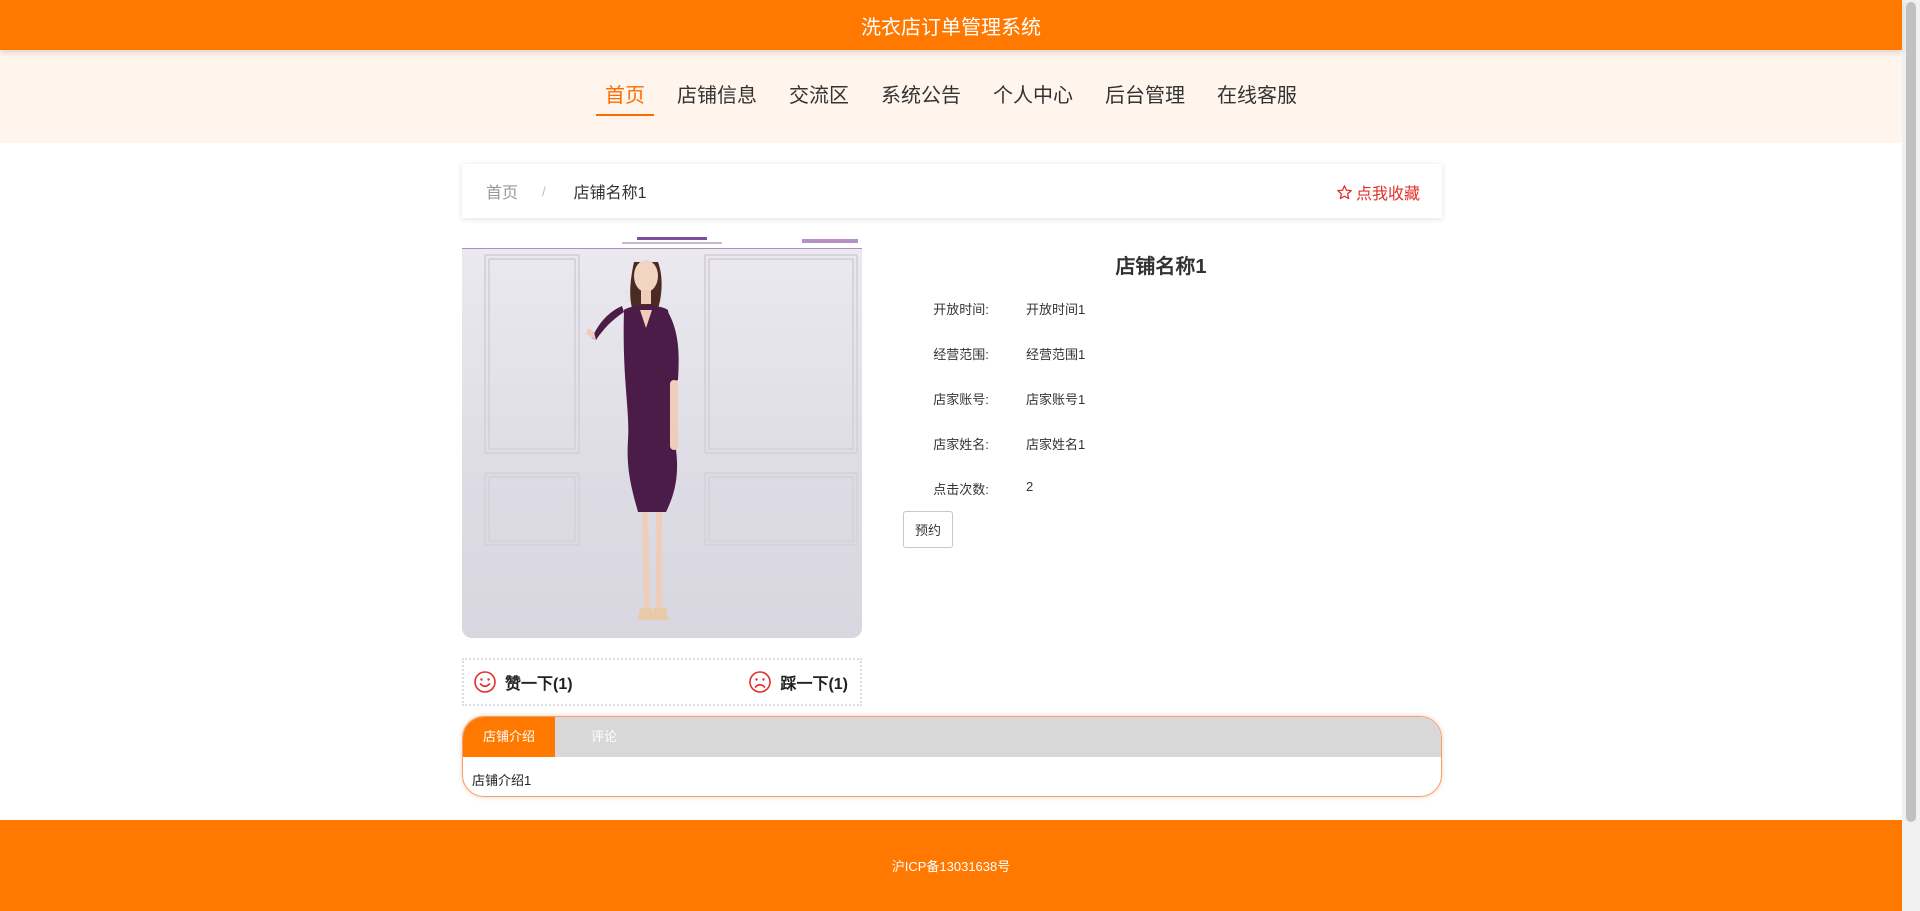 The height and width of the screenshot is (911, 1920). I want to click on tab-comments: 评论, so click(604, 737).